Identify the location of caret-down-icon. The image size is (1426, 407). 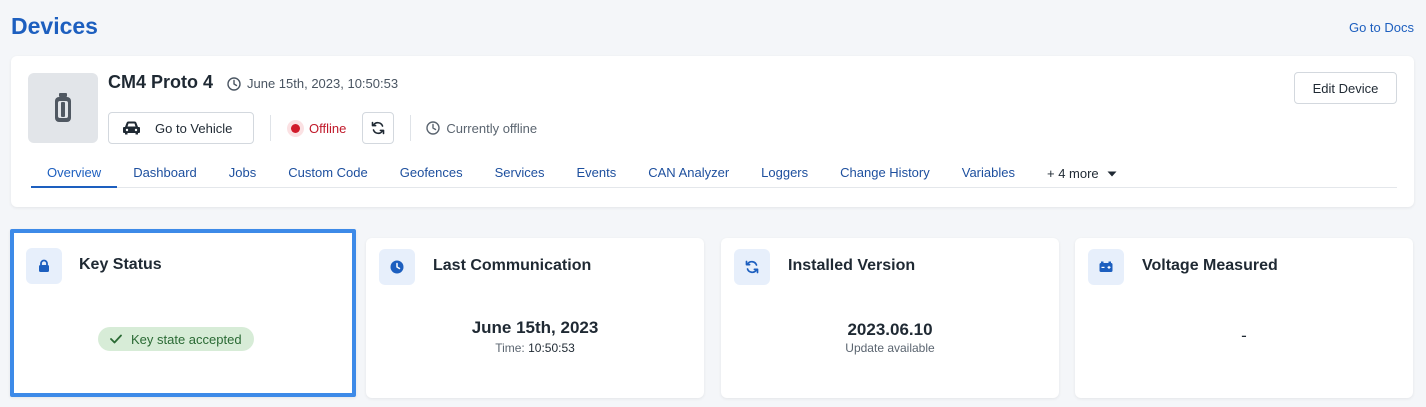
(1112, 174).